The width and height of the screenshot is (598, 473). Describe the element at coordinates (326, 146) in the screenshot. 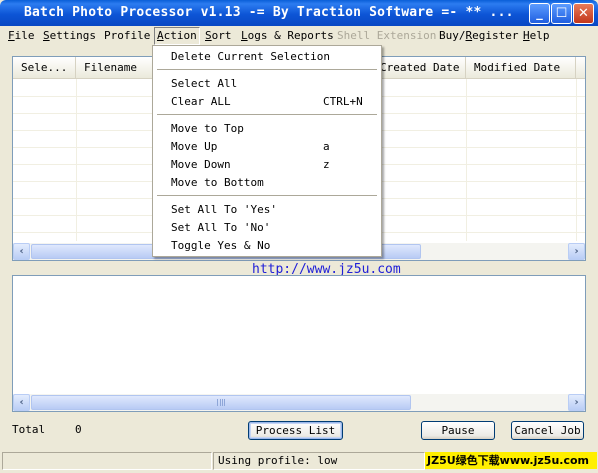

I see `menu-item-shortcut: a` at that location.